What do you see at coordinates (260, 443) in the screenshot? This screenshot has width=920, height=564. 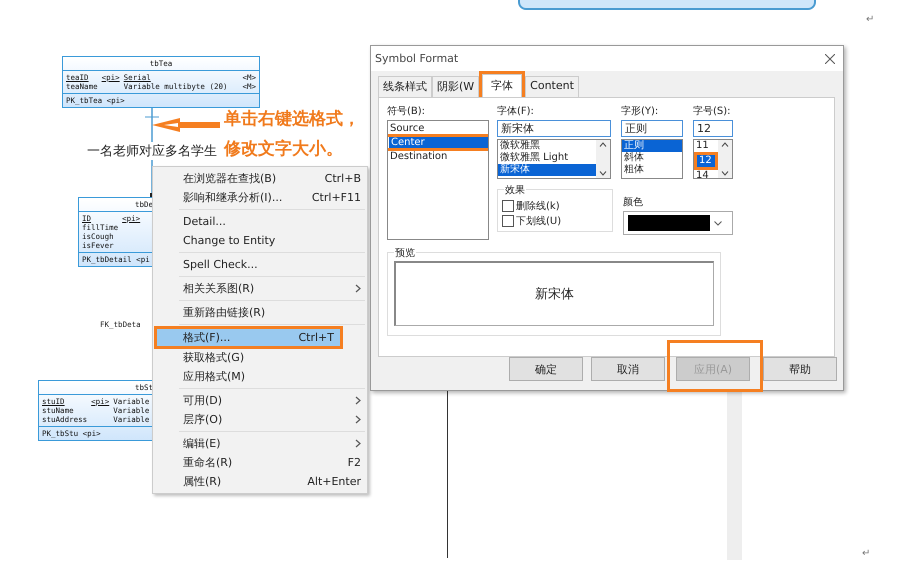 I see `menu-item: 编辑(E)` at bounding box center [260, 443].